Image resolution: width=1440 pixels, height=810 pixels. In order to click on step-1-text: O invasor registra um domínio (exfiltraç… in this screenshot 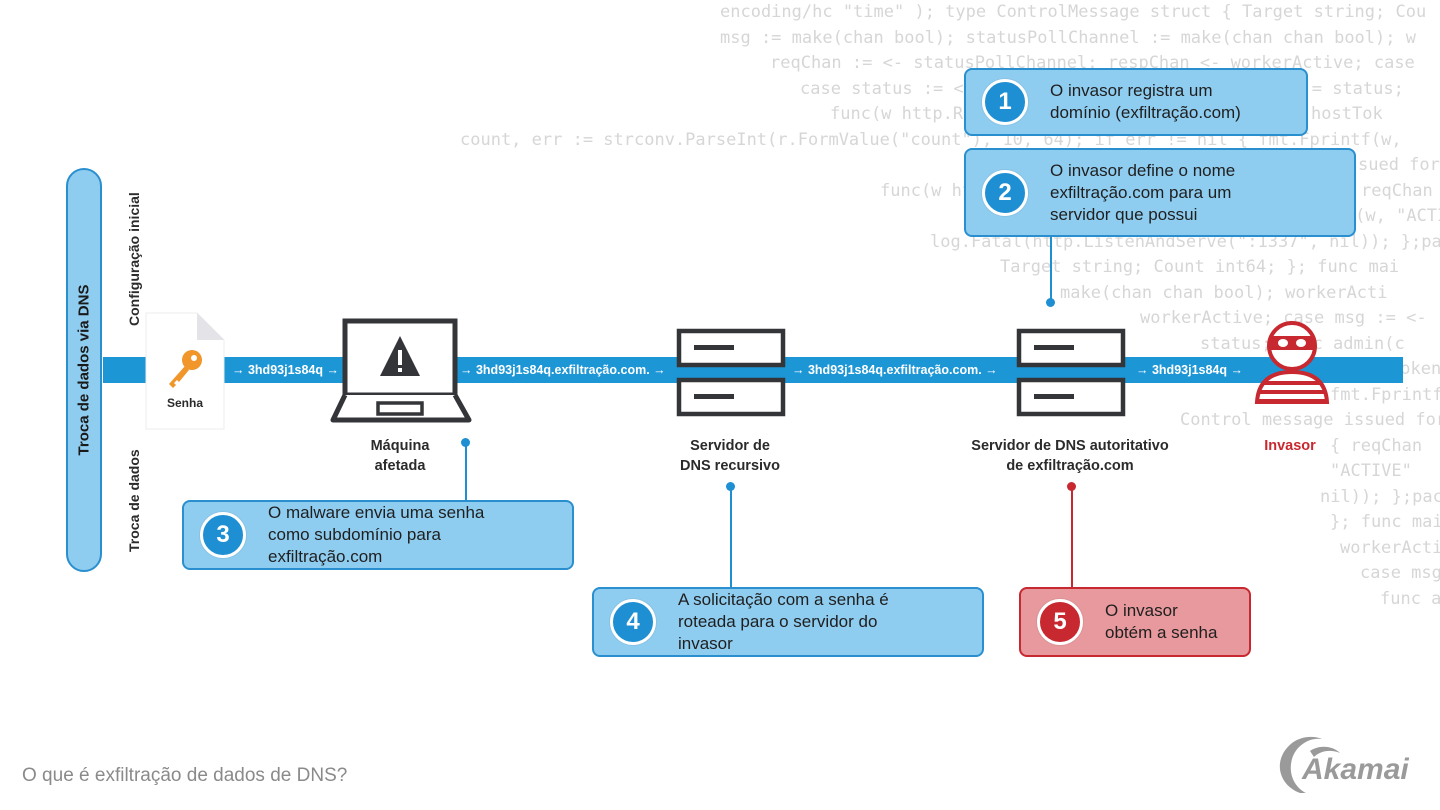, I will do `click(1145, 102)`.